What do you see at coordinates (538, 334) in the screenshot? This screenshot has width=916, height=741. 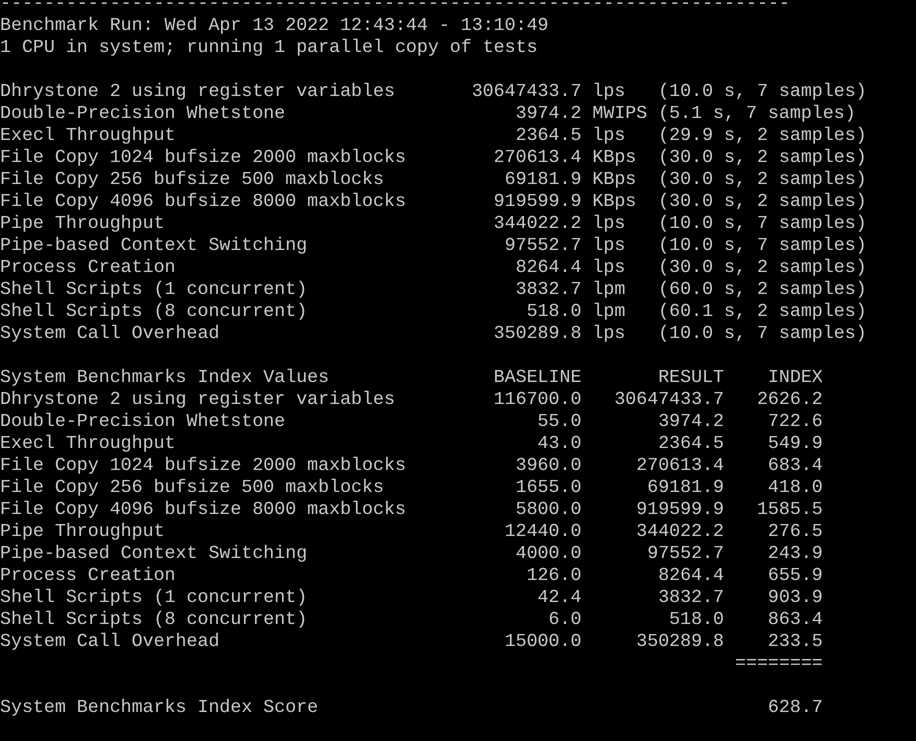 I see `score-value: 350289.8` at bounding box center [538, 334].